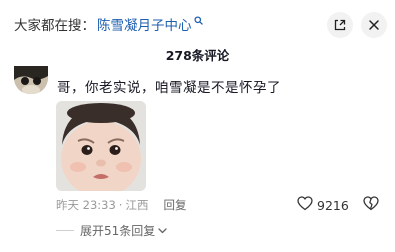  I want to click on comment-text: 哥，你老实说，咱雪凝是不是怀孕了, so click(169, 88).